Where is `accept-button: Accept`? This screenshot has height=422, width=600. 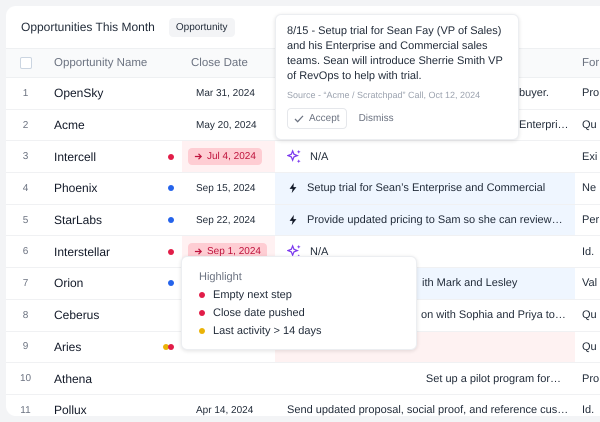
accept-button: Accept is located at coordinates (317, 118).